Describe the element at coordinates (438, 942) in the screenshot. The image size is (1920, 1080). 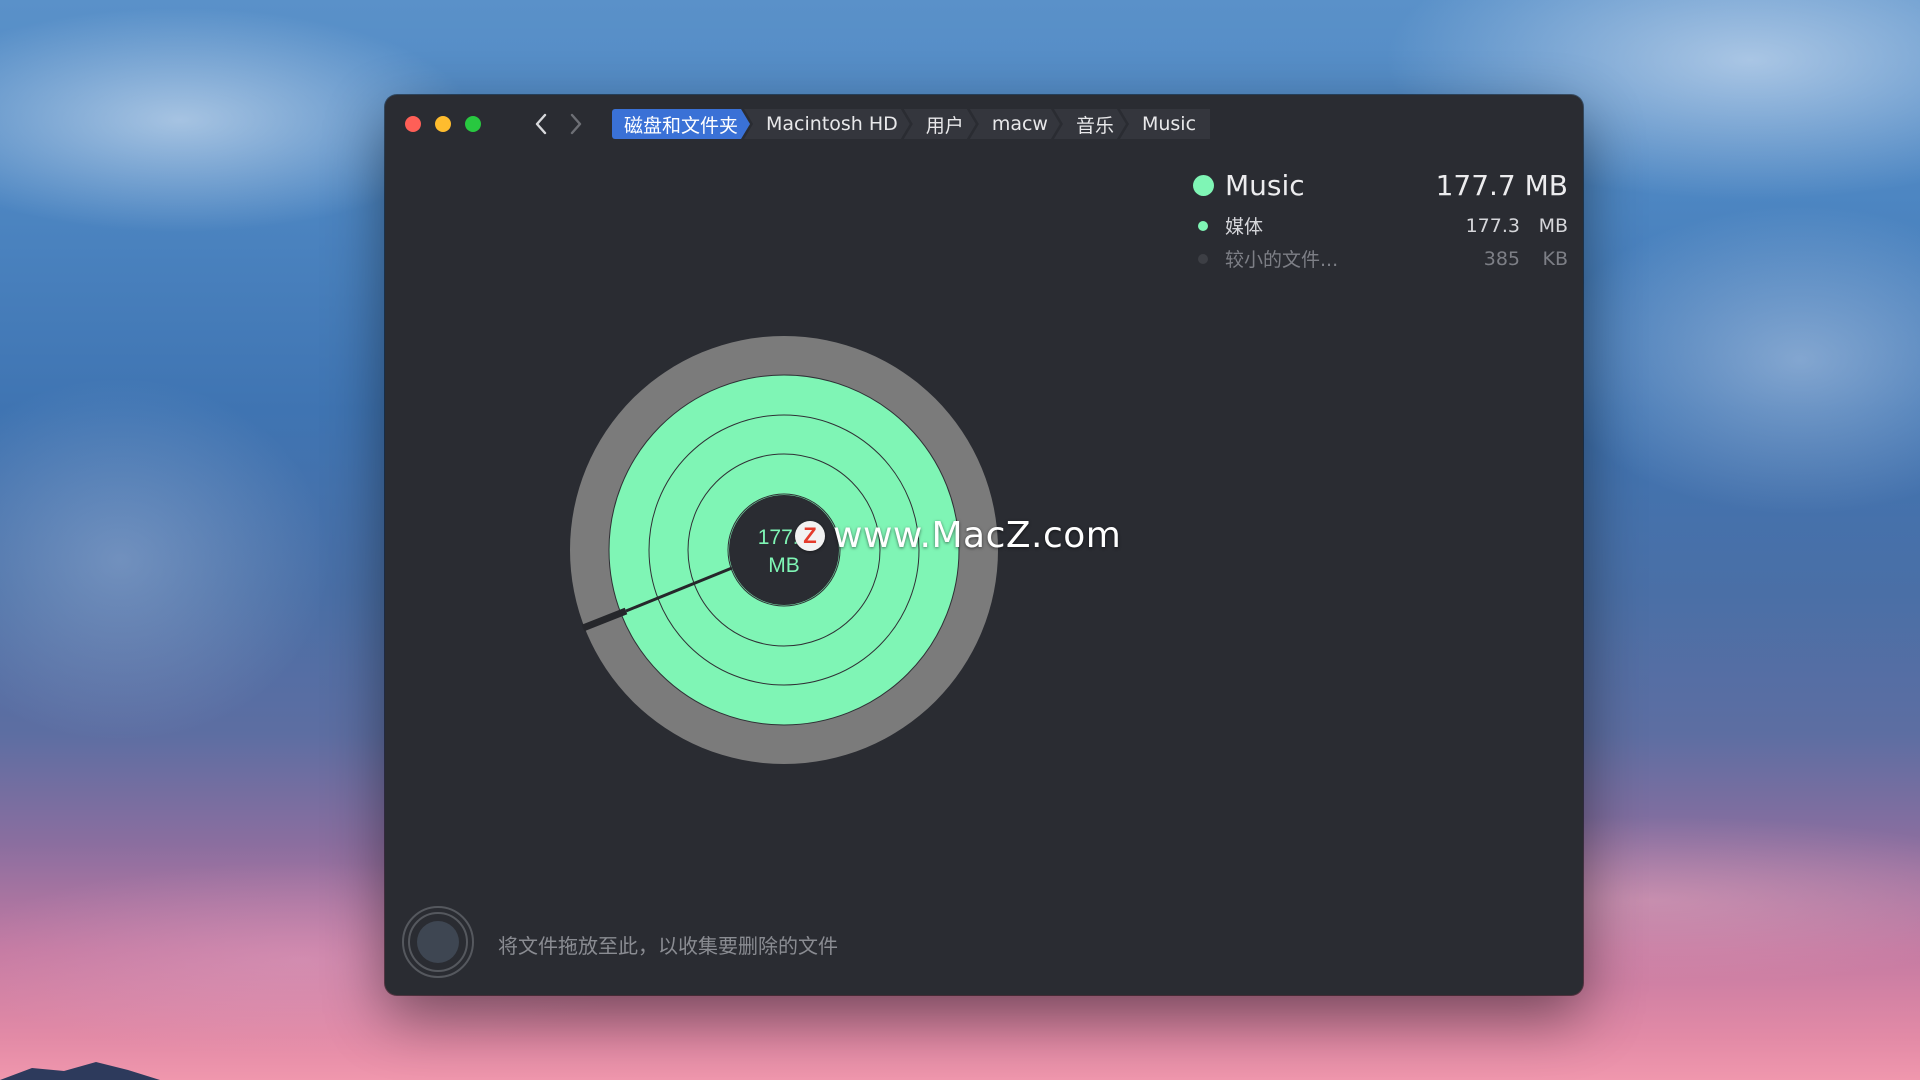
I see `drop-zone-target` at that location.